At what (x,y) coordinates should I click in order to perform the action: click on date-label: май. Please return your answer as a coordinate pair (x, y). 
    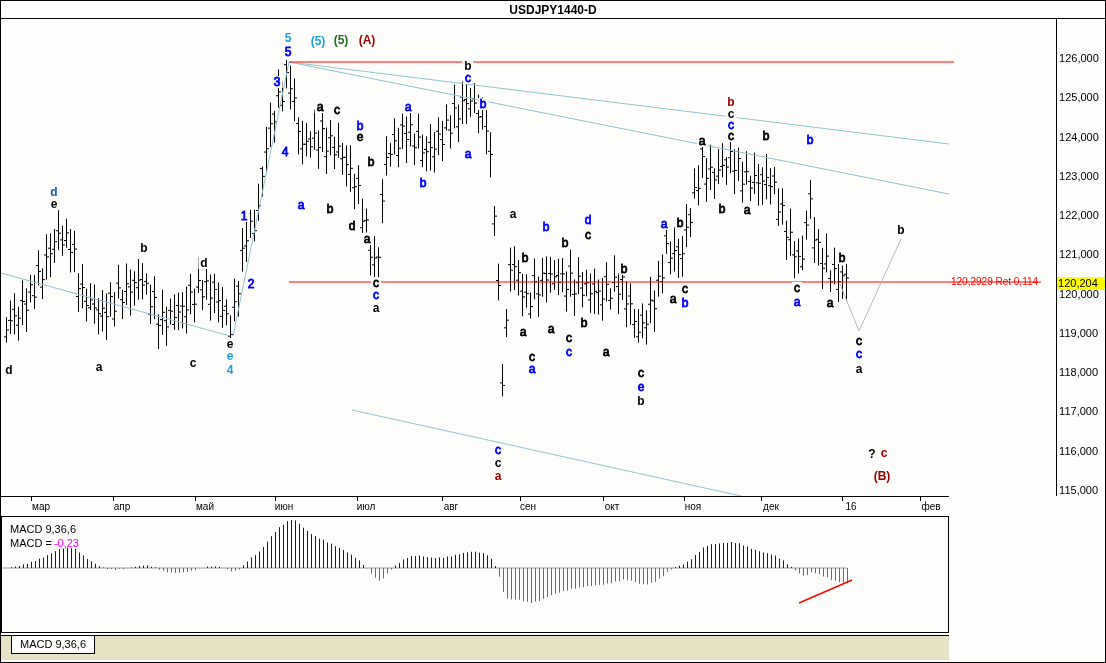
    Looking at the image, I should click on (205, 507).